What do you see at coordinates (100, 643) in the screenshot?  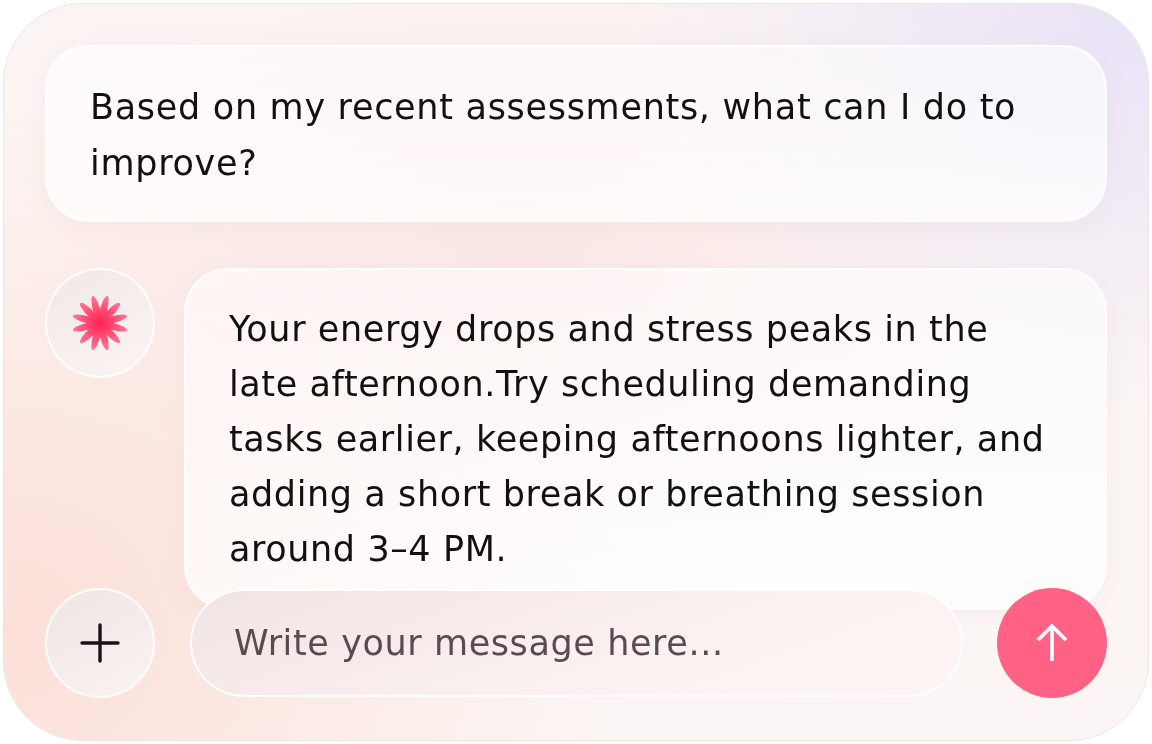 I see `plus-icon` at bounding box center [100, 643].